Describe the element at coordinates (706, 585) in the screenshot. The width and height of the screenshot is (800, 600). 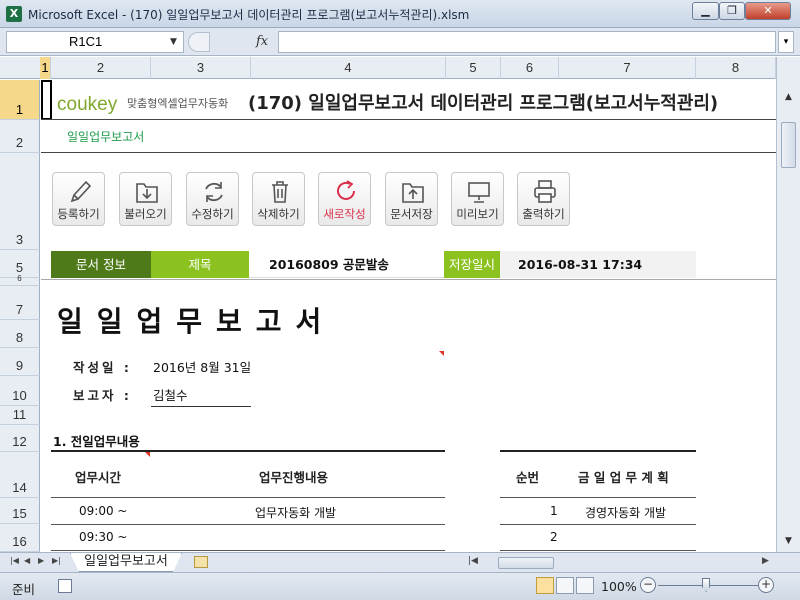
I see `zoom-slider-thumb` at that location.